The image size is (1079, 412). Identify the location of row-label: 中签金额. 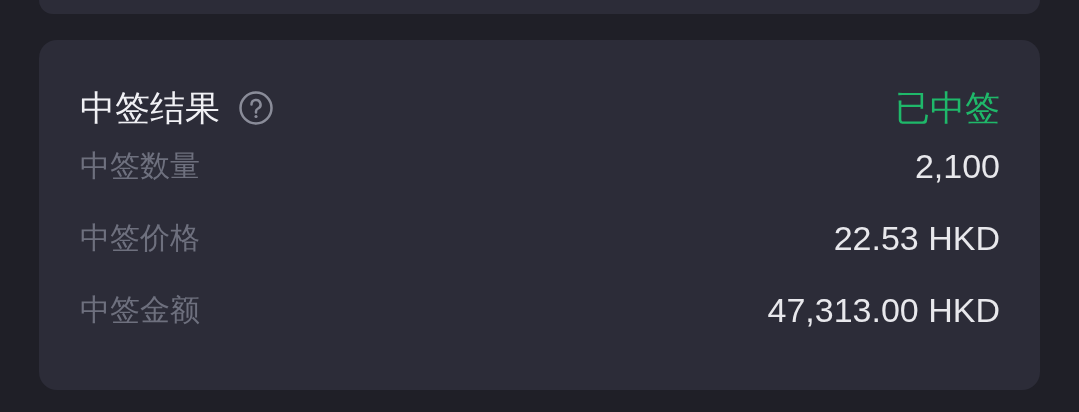
(140, 309).